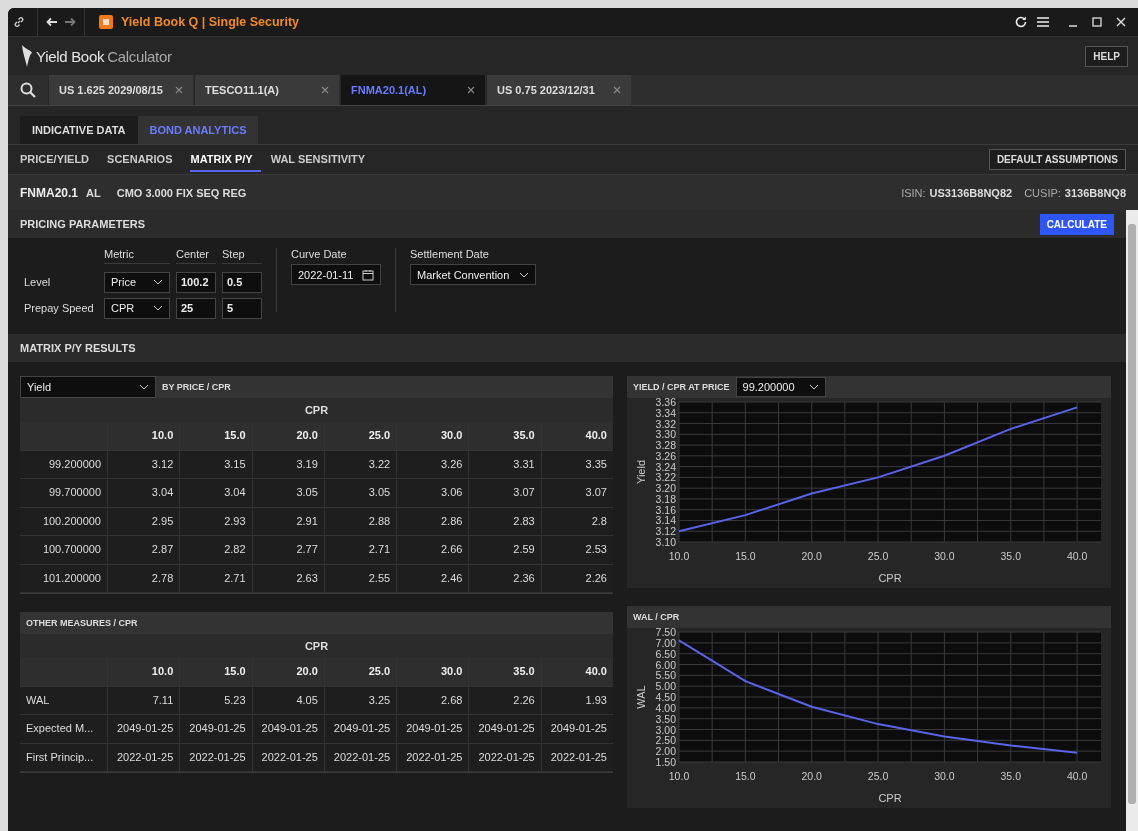  What do you see at coordinates (665, 718) in the screenshot?
I see `tick-label: 3.50` at bounding box center [665, 718].